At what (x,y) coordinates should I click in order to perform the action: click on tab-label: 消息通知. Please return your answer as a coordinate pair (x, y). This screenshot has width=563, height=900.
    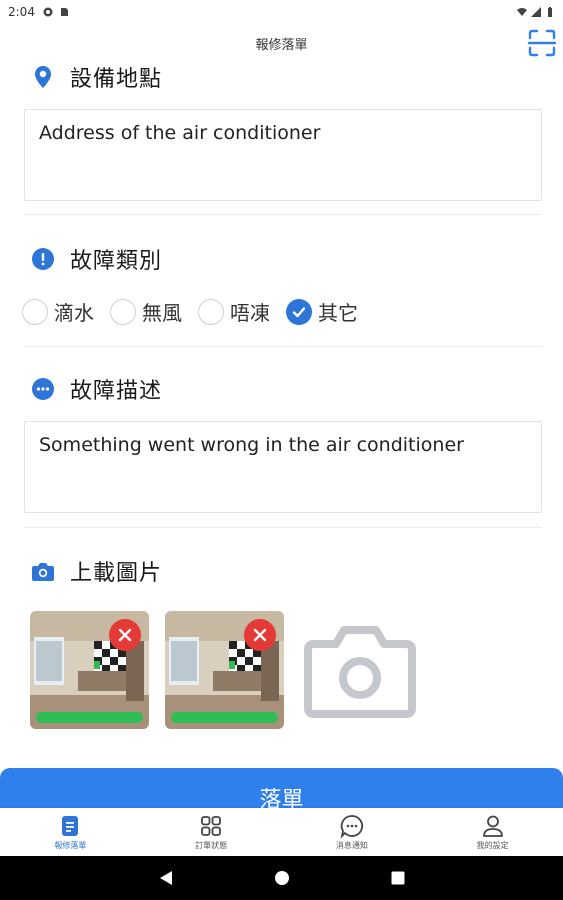
    Looking at the image, I should click on (351, 845).